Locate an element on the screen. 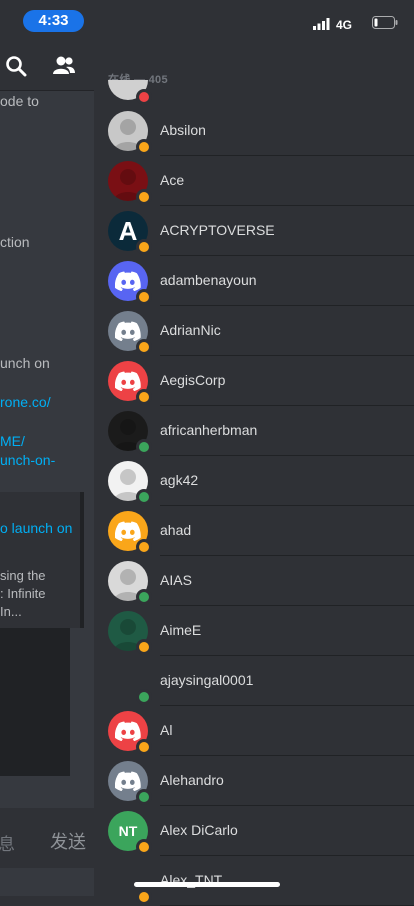  member-row: NT Alex DiCarlo is located at coordinates (254, 831).